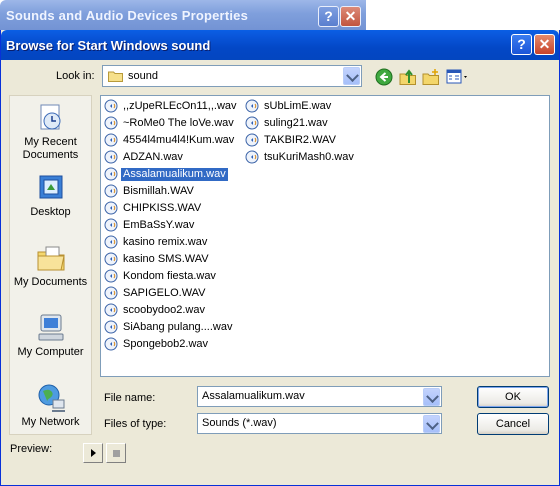 This screenshot has height=486, width=560. I want to click on close-button: ✕, so click(544, 44).